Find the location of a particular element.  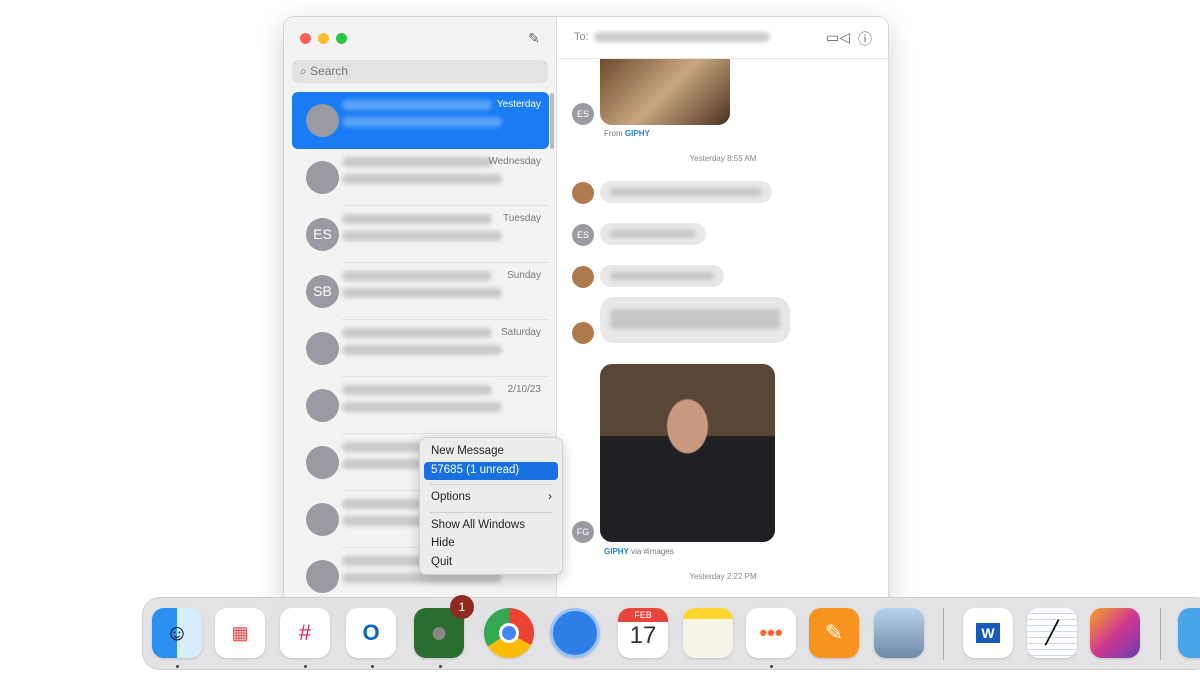

dock: ☺ ▦ # O ● 1 FEB 17 ••• ✎ W ╱ is located at coordinates (671, 632).